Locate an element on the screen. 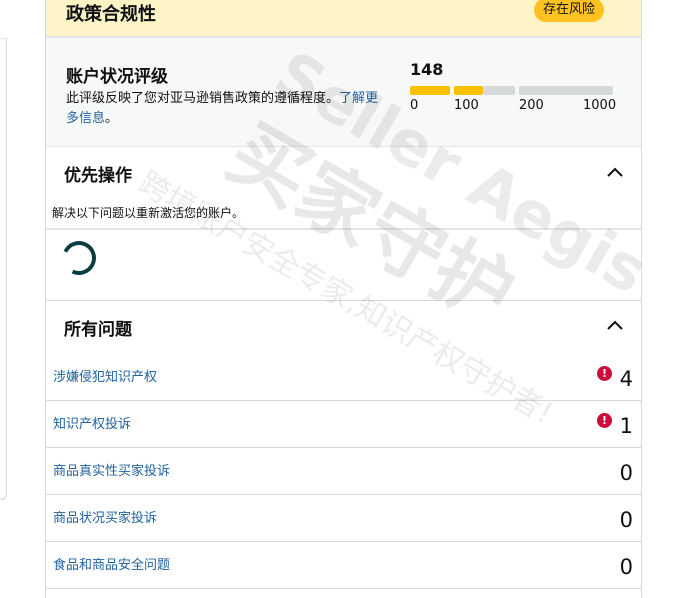 The height and width of the screenshot is (598, 676). issue-row: 涉嫌侵犯知识产权 ! 4 is located at coordinates (343, 377).